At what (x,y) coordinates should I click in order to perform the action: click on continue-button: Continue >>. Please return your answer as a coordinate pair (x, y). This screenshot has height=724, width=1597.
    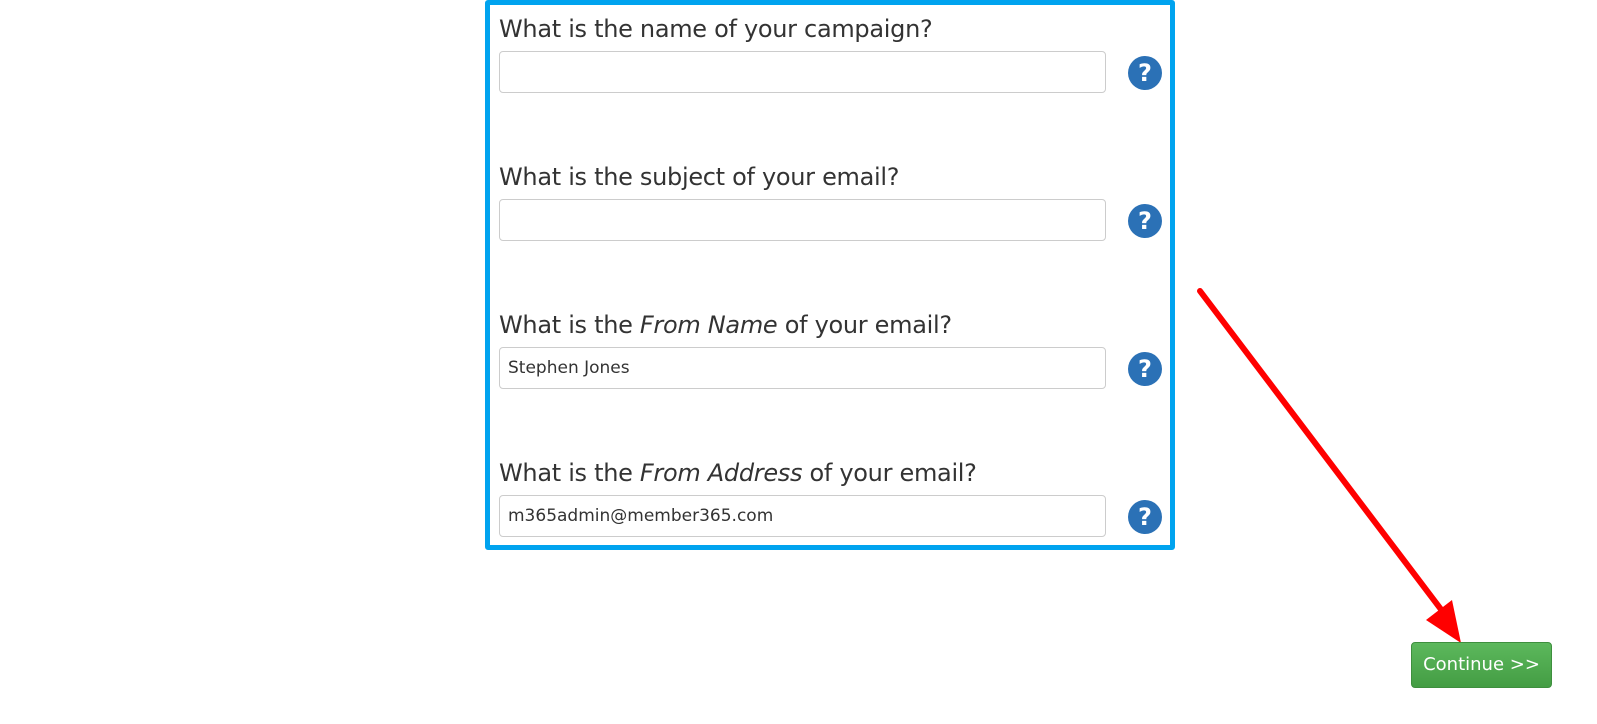
    Looking at the image, I should click on (1481, 665).